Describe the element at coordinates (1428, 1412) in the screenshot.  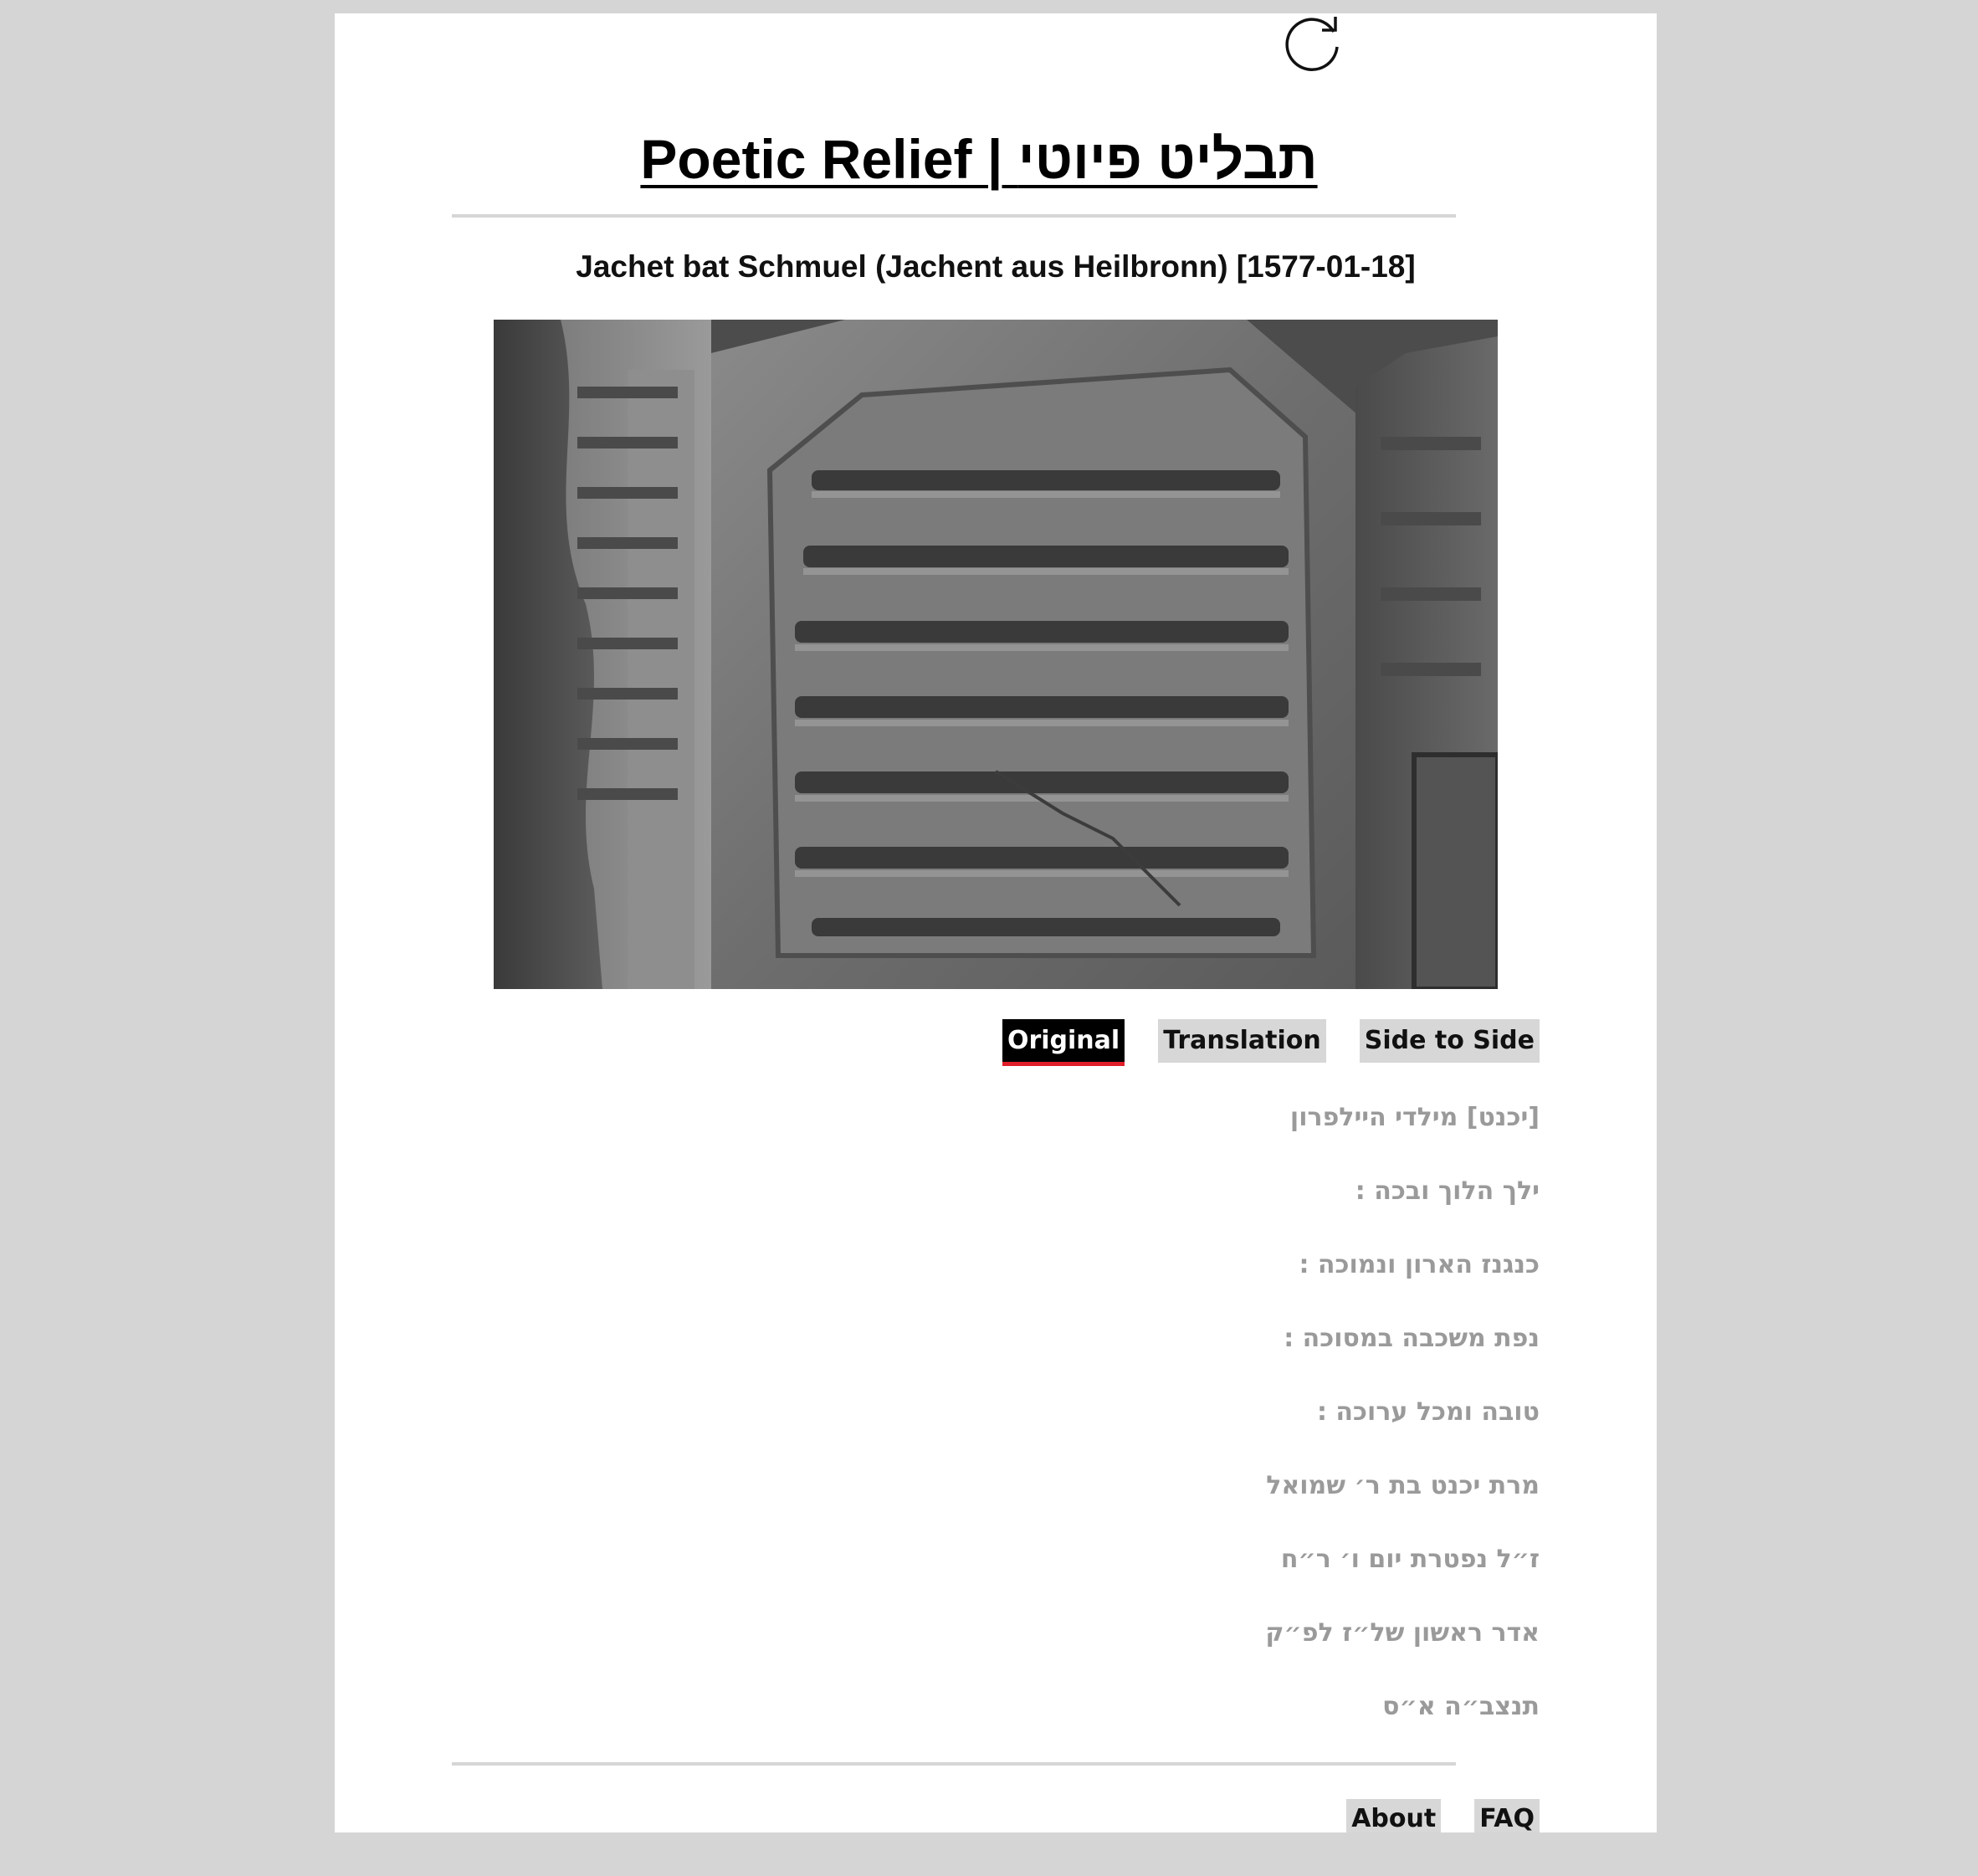
I see `text-line: טובה ומכל ערוכה :` at that location.